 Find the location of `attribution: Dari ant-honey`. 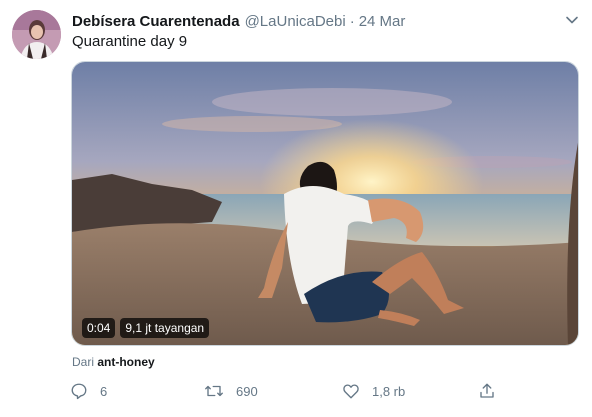

attribution: Dari ant-honey is located at coordinates (113, 362).